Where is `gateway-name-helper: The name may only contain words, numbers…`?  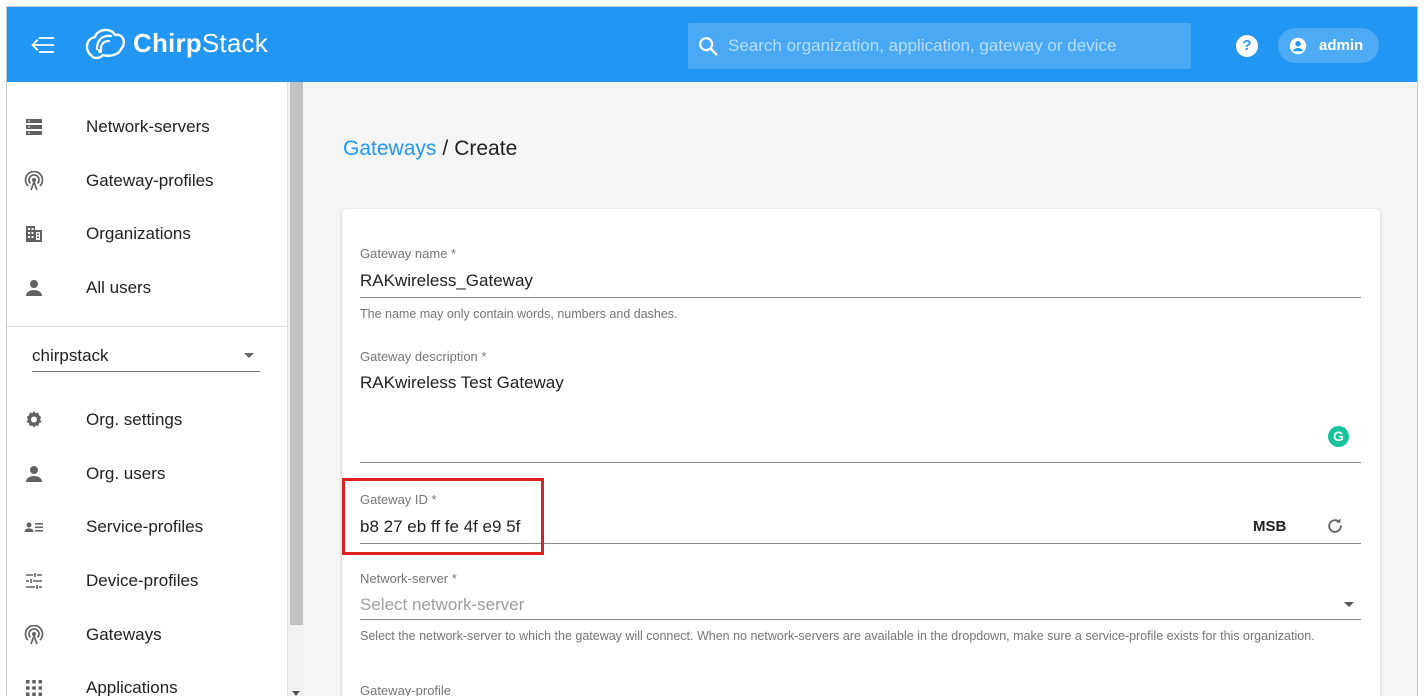 gateway-name-helper: The name may only contain words, numbers… is located at coordinates (519, 314).